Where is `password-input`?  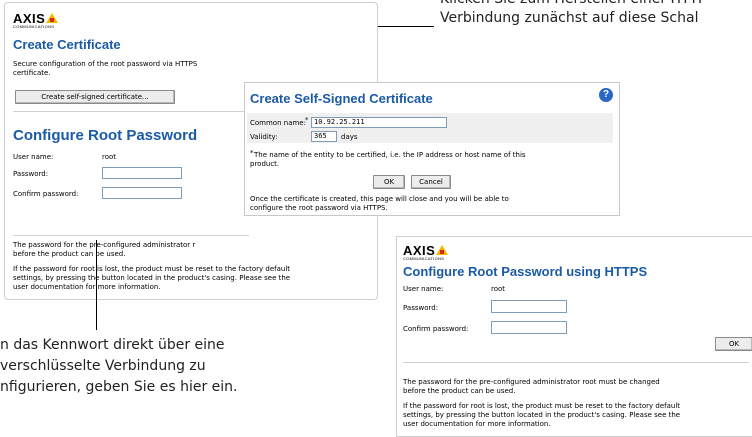
password-input is located at coordinates (142, 173).